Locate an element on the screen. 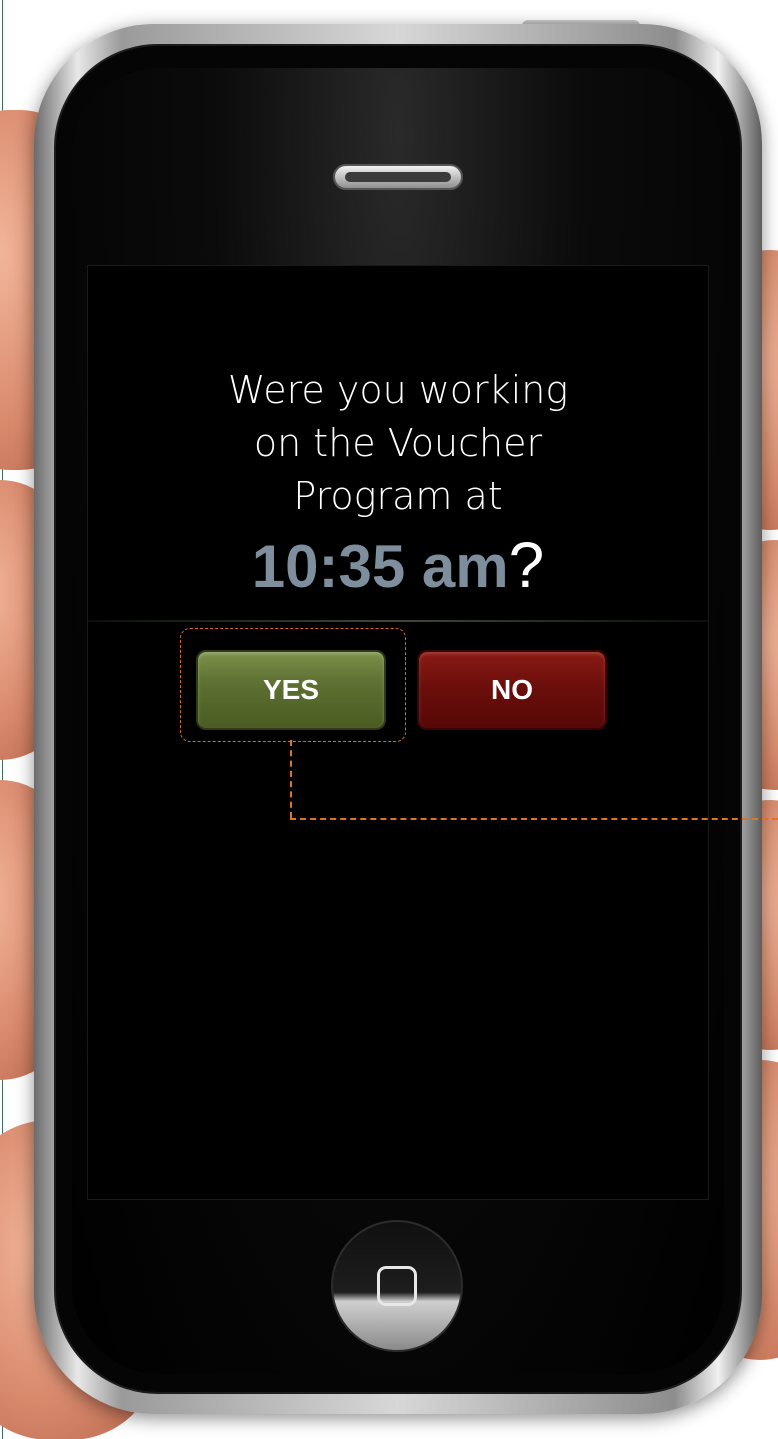 Image resolution: width=778 pixels, height=1439 pixels. home-button-icon is located at coordinates (397, 1286).